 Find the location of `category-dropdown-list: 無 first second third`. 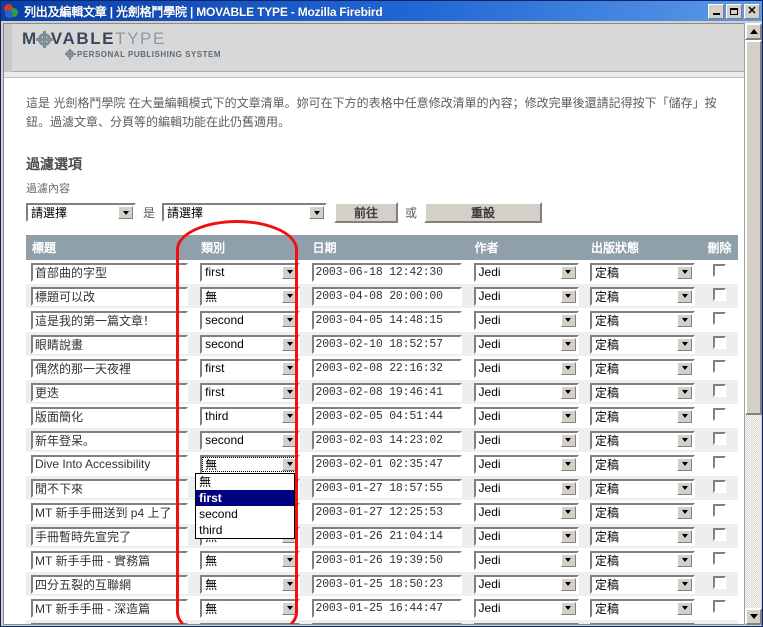

category-dropdown-list: 無 first second third is located at coordinates (245, 506).